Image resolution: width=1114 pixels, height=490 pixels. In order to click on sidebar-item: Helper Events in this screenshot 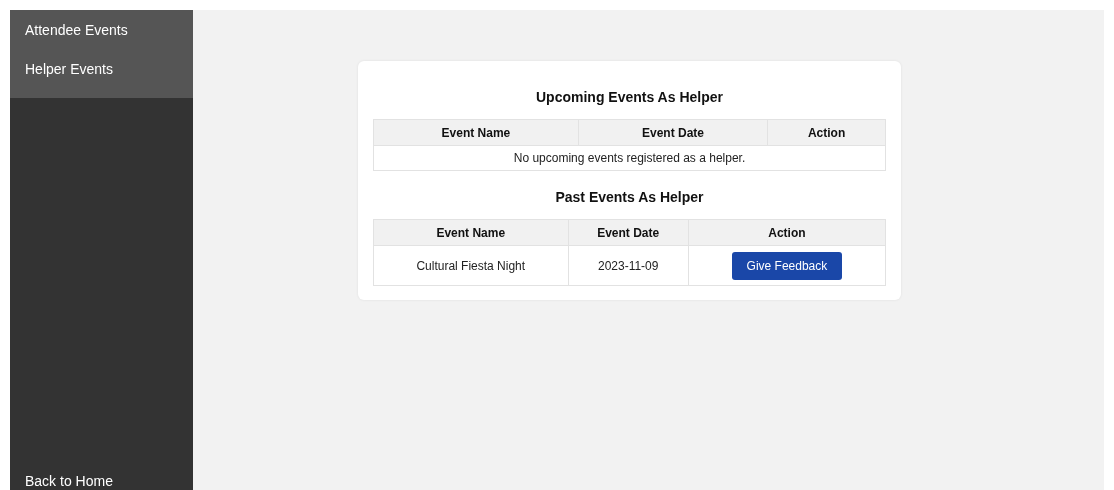, I will do `click(69, 68)`.